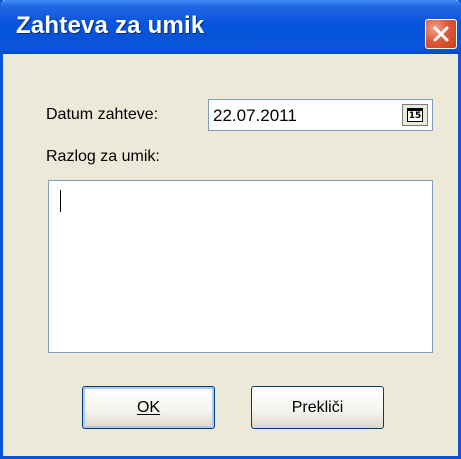 Image resolution: width=461 pixels, height=459 pixels. Describe the element at coordinates (103, 156) in the screenshot. I see `reason-label: Razlog za umik:` at that location.